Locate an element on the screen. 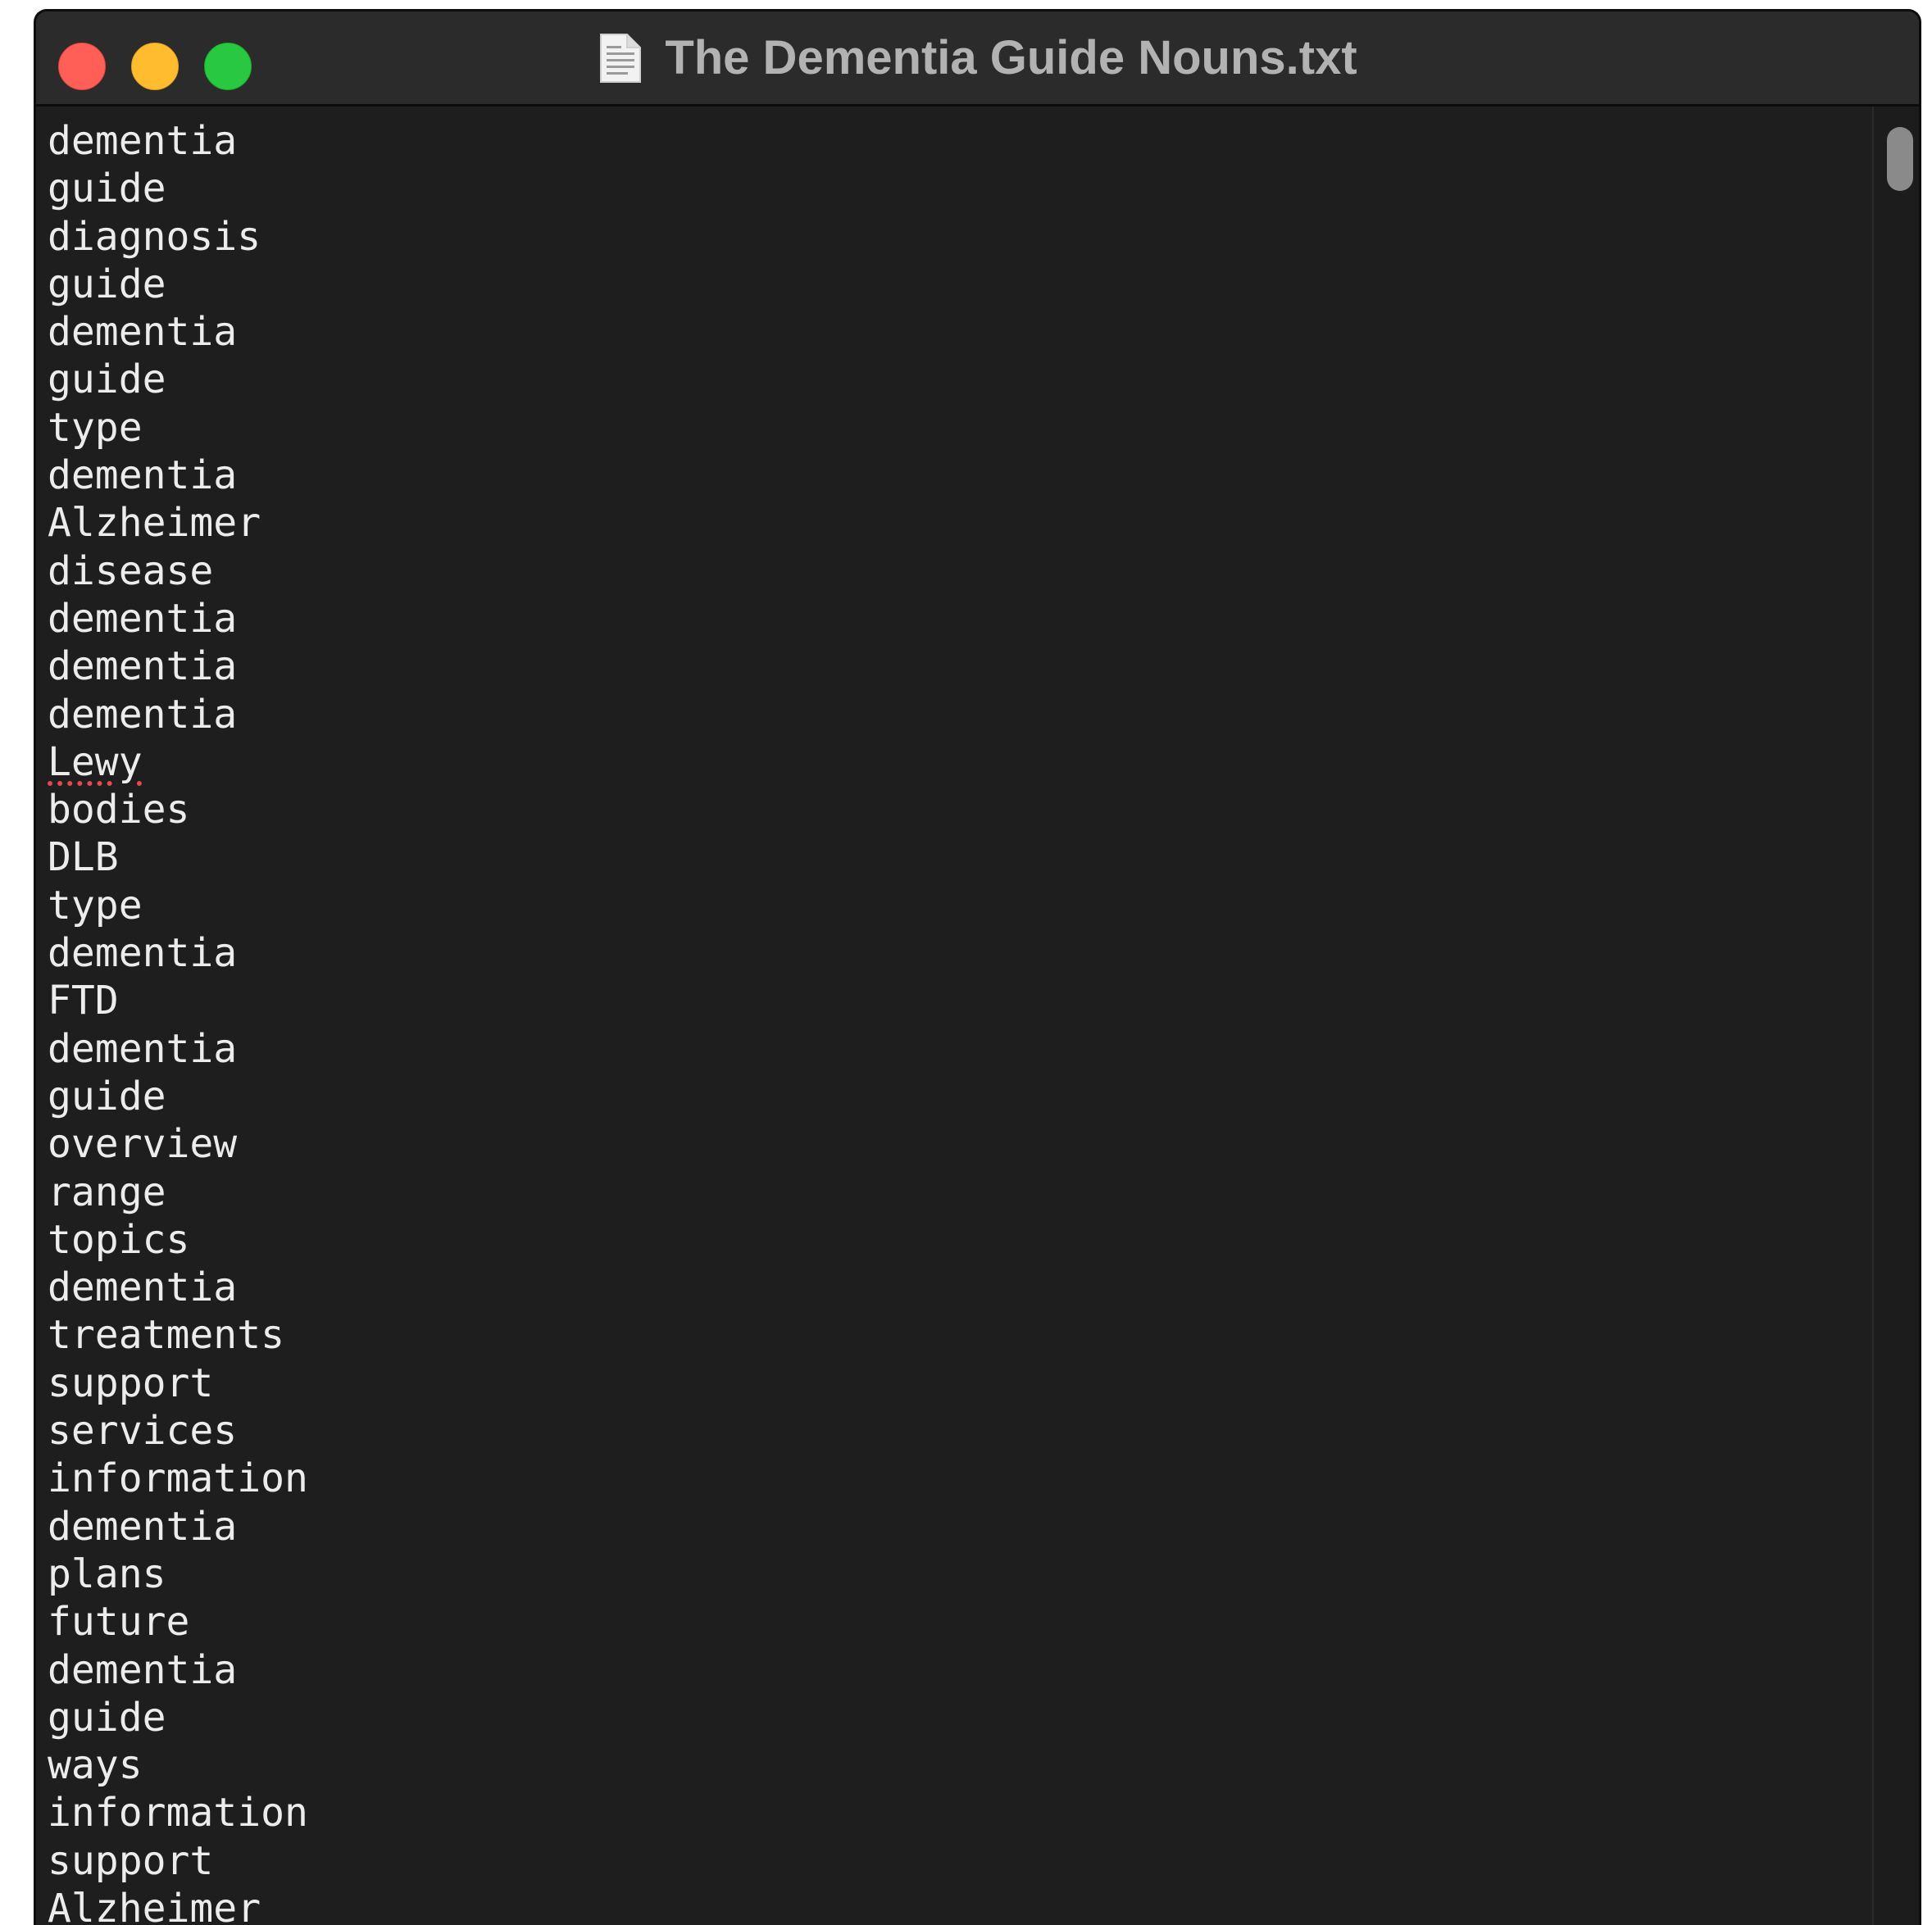  text-line: future is located at coordinates (178, 1622).